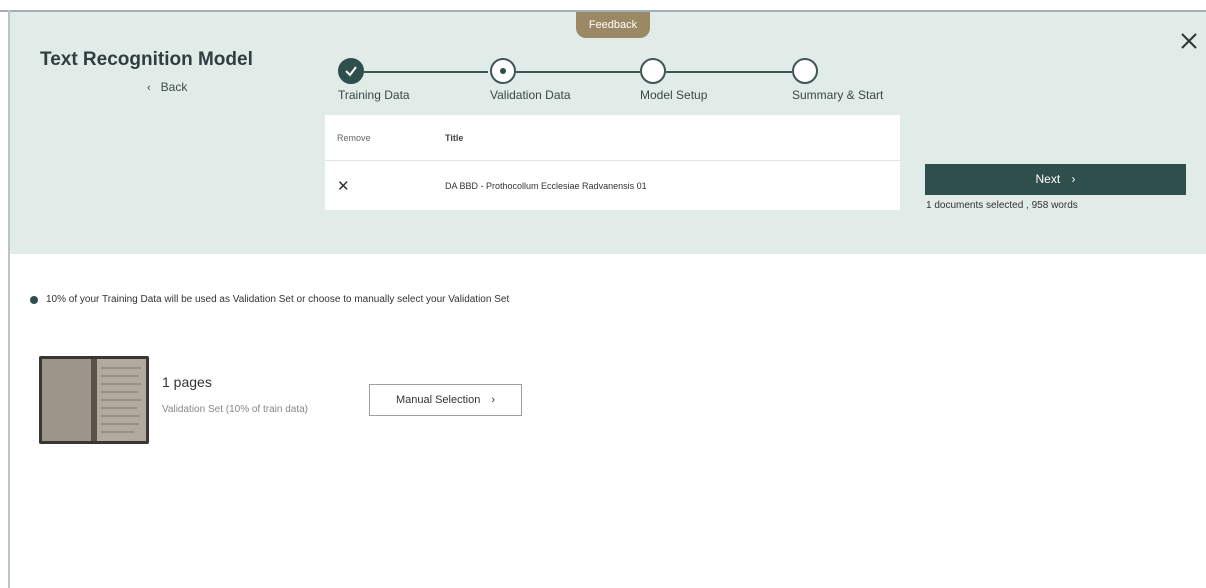 The width and height of the screenshot is (1206, 588). I want to click on next-button: Next ›, so click(1055, 179).